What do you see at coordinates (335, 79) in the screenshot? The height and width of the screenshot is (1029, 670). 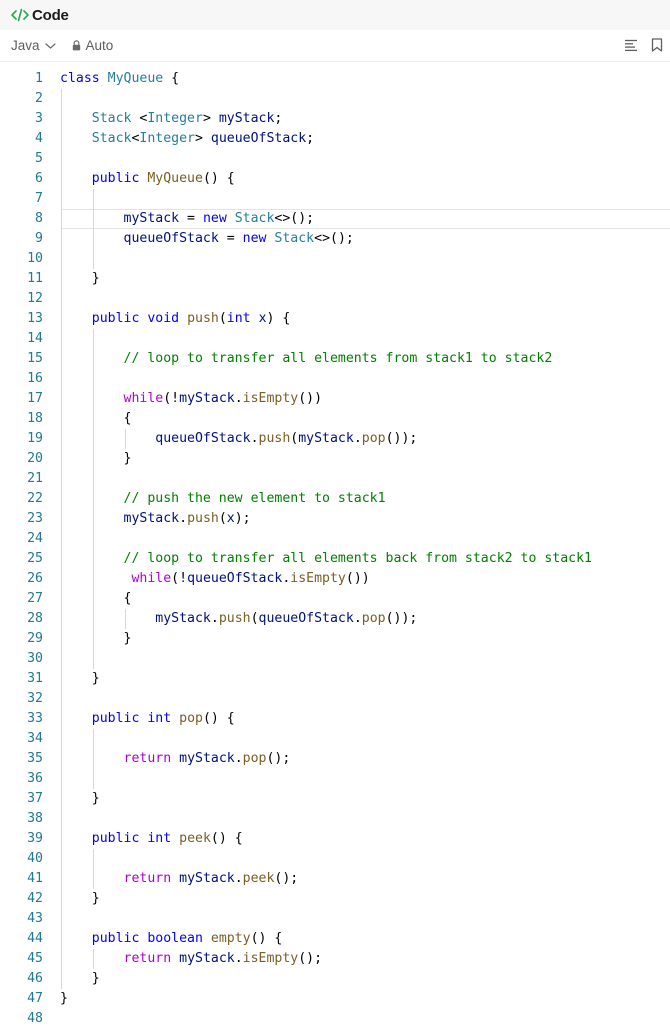 I see `code-line: 1 class MyQueue {` at bounding box center [335, 79].